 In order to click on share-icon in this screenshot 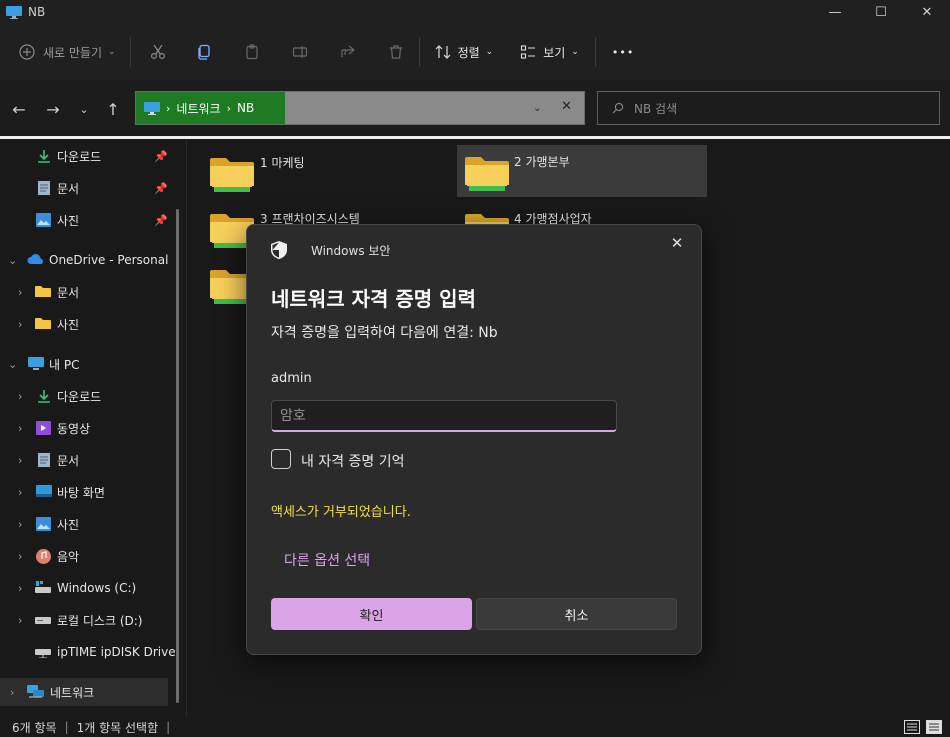, I will do `click(348, 52)`.